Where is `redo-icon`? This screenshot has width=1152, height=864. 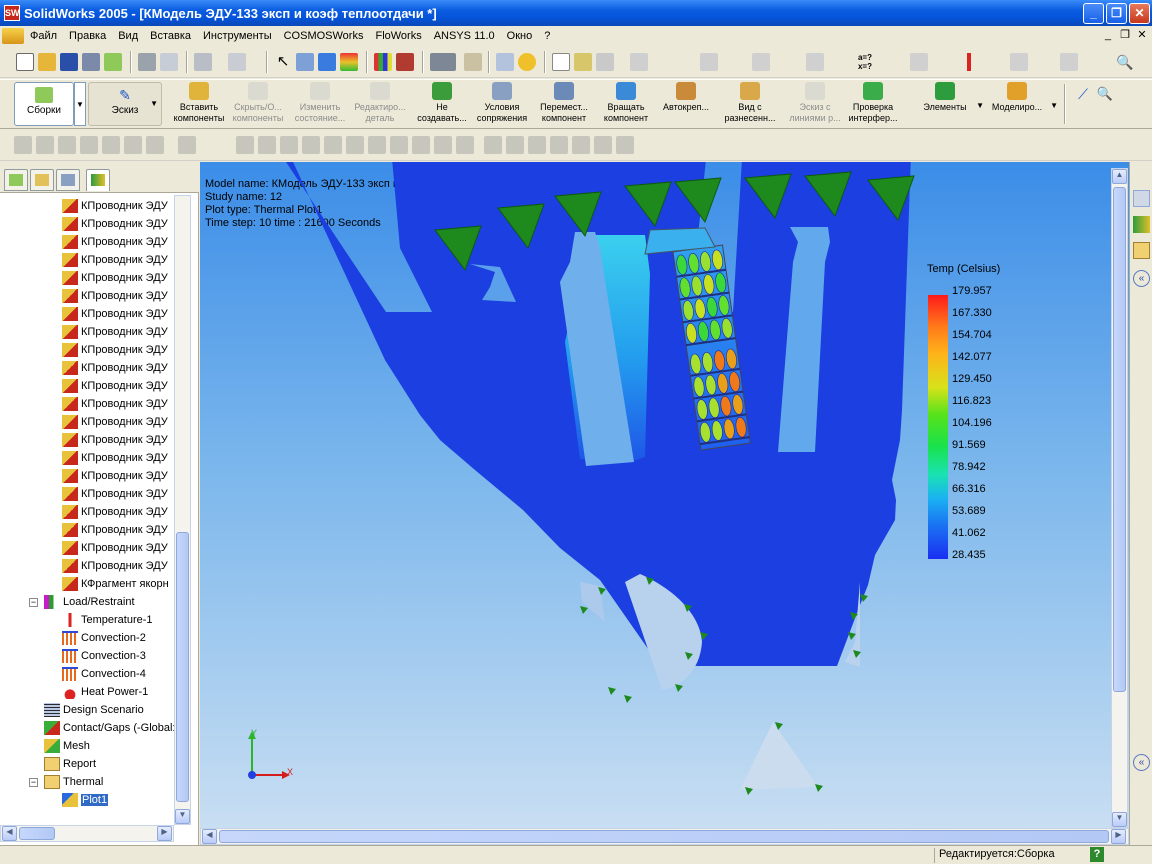 redo-icon is located at coordinates (237, 62).